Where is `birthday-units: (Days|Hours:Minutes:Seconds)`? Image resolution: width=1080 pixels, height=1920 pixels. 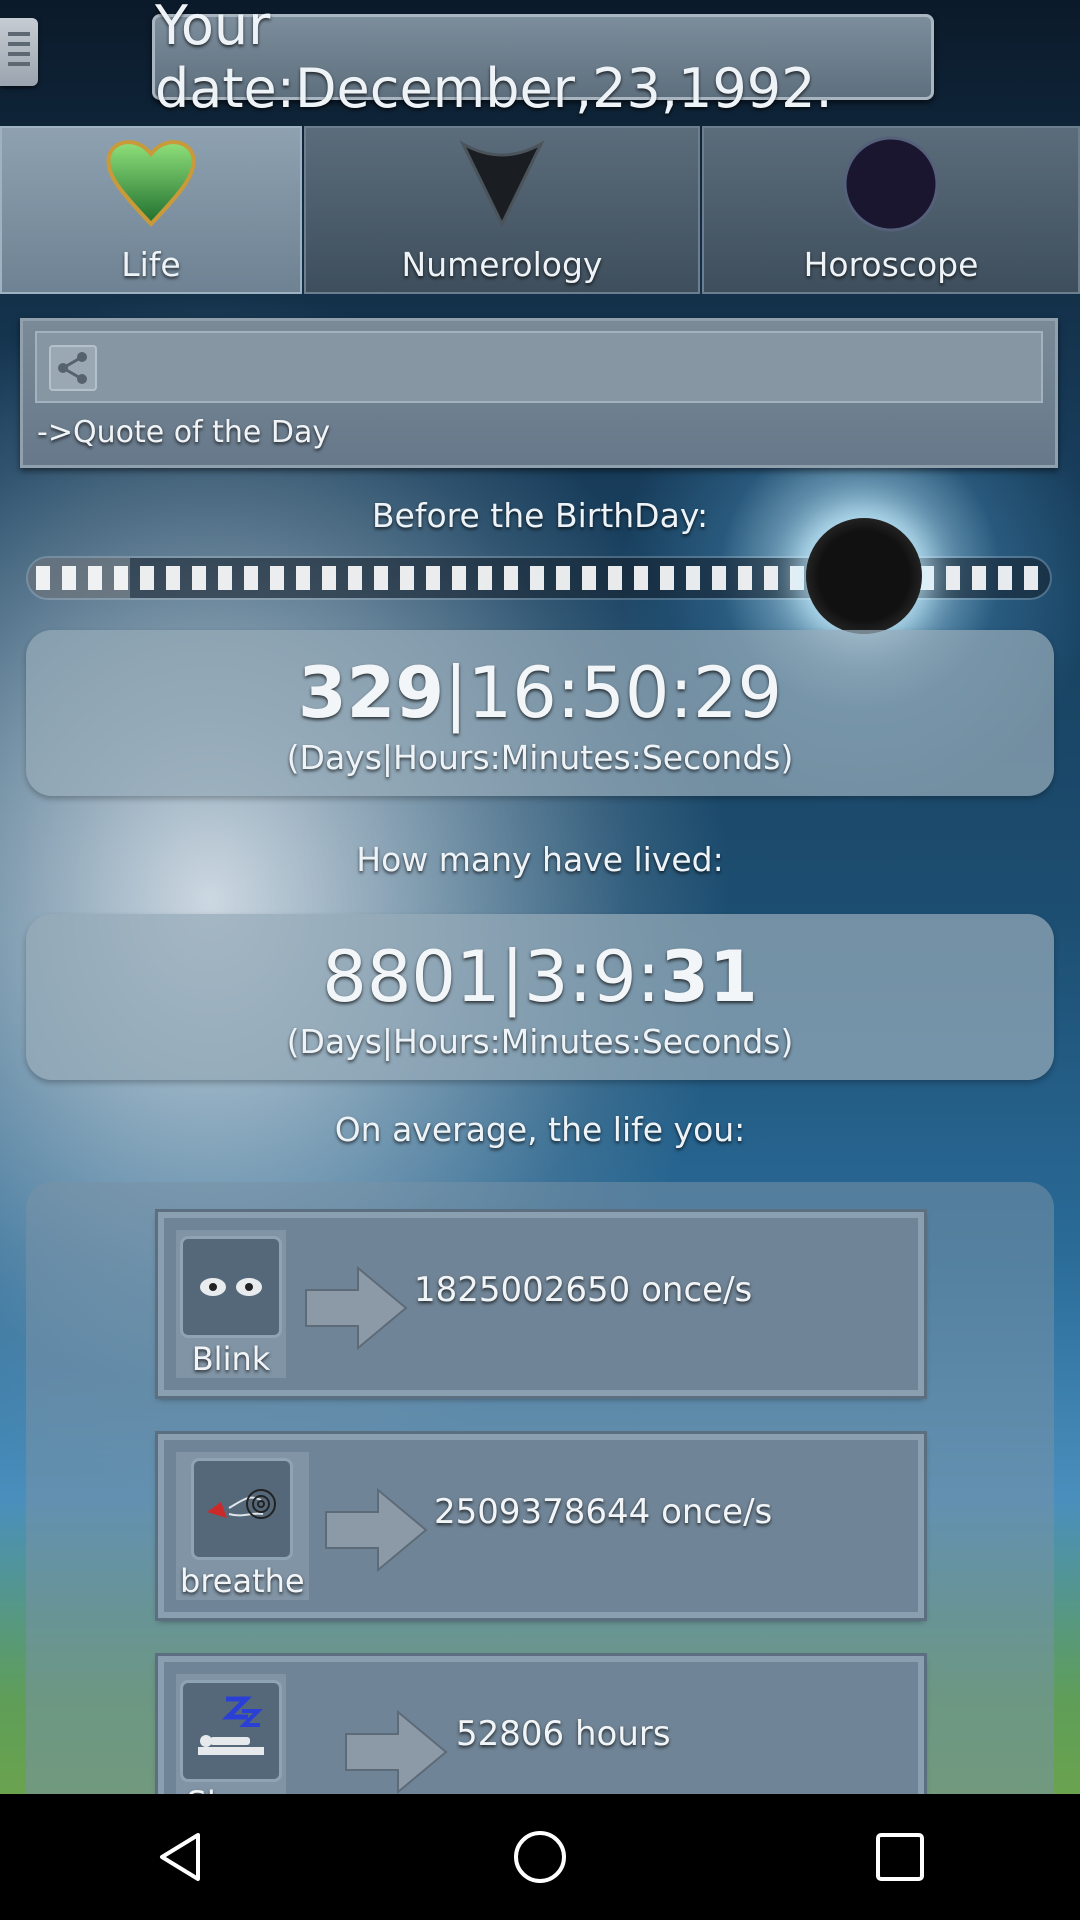 birthday-units: (Days|Hours:Minutes:Seconds) is located at coordinates (540, 757).